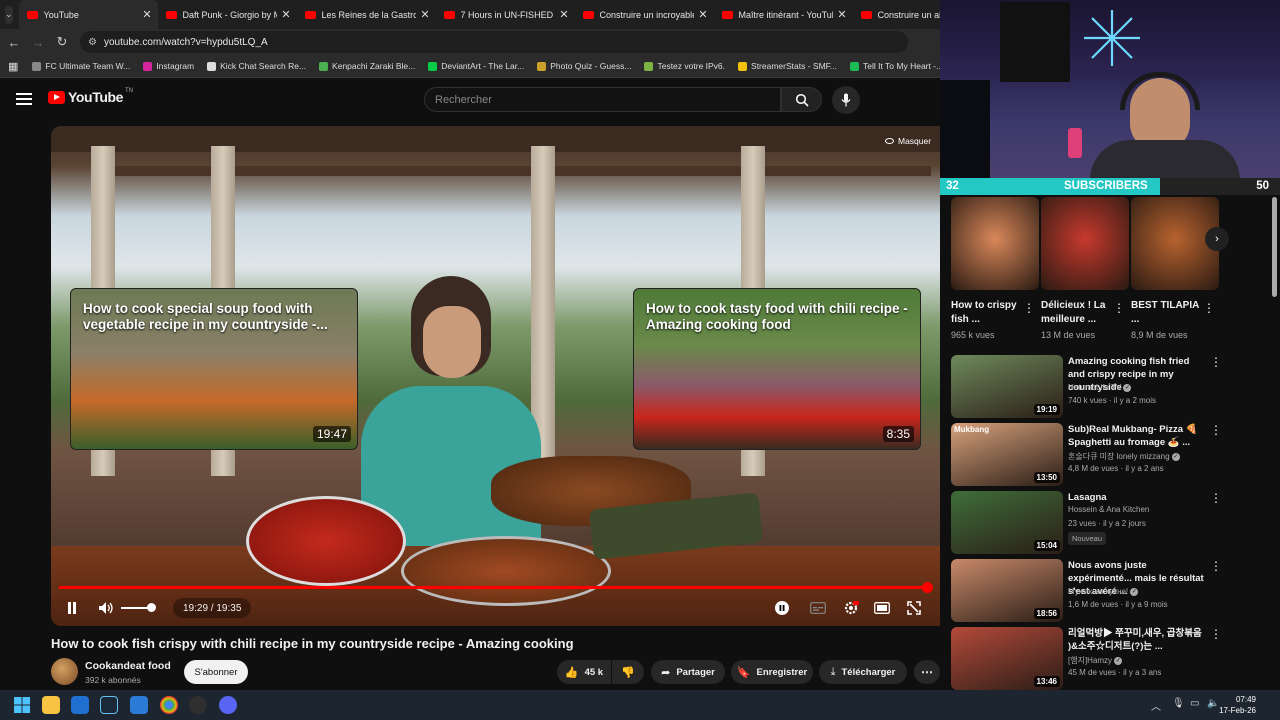 The image size is (1280, 720). What do you see at coordinates (628, 672) in the screenshot?
I see `dislike-button: 👎` at bounding box center [628, 672].